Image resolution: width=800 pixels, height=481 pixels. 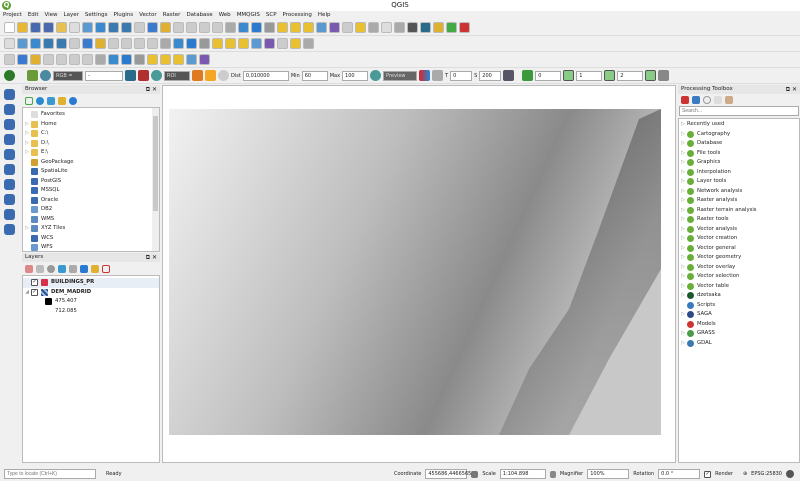 I want to click on processing-item: ▷ Raster tools, so click(x=739, y=220).